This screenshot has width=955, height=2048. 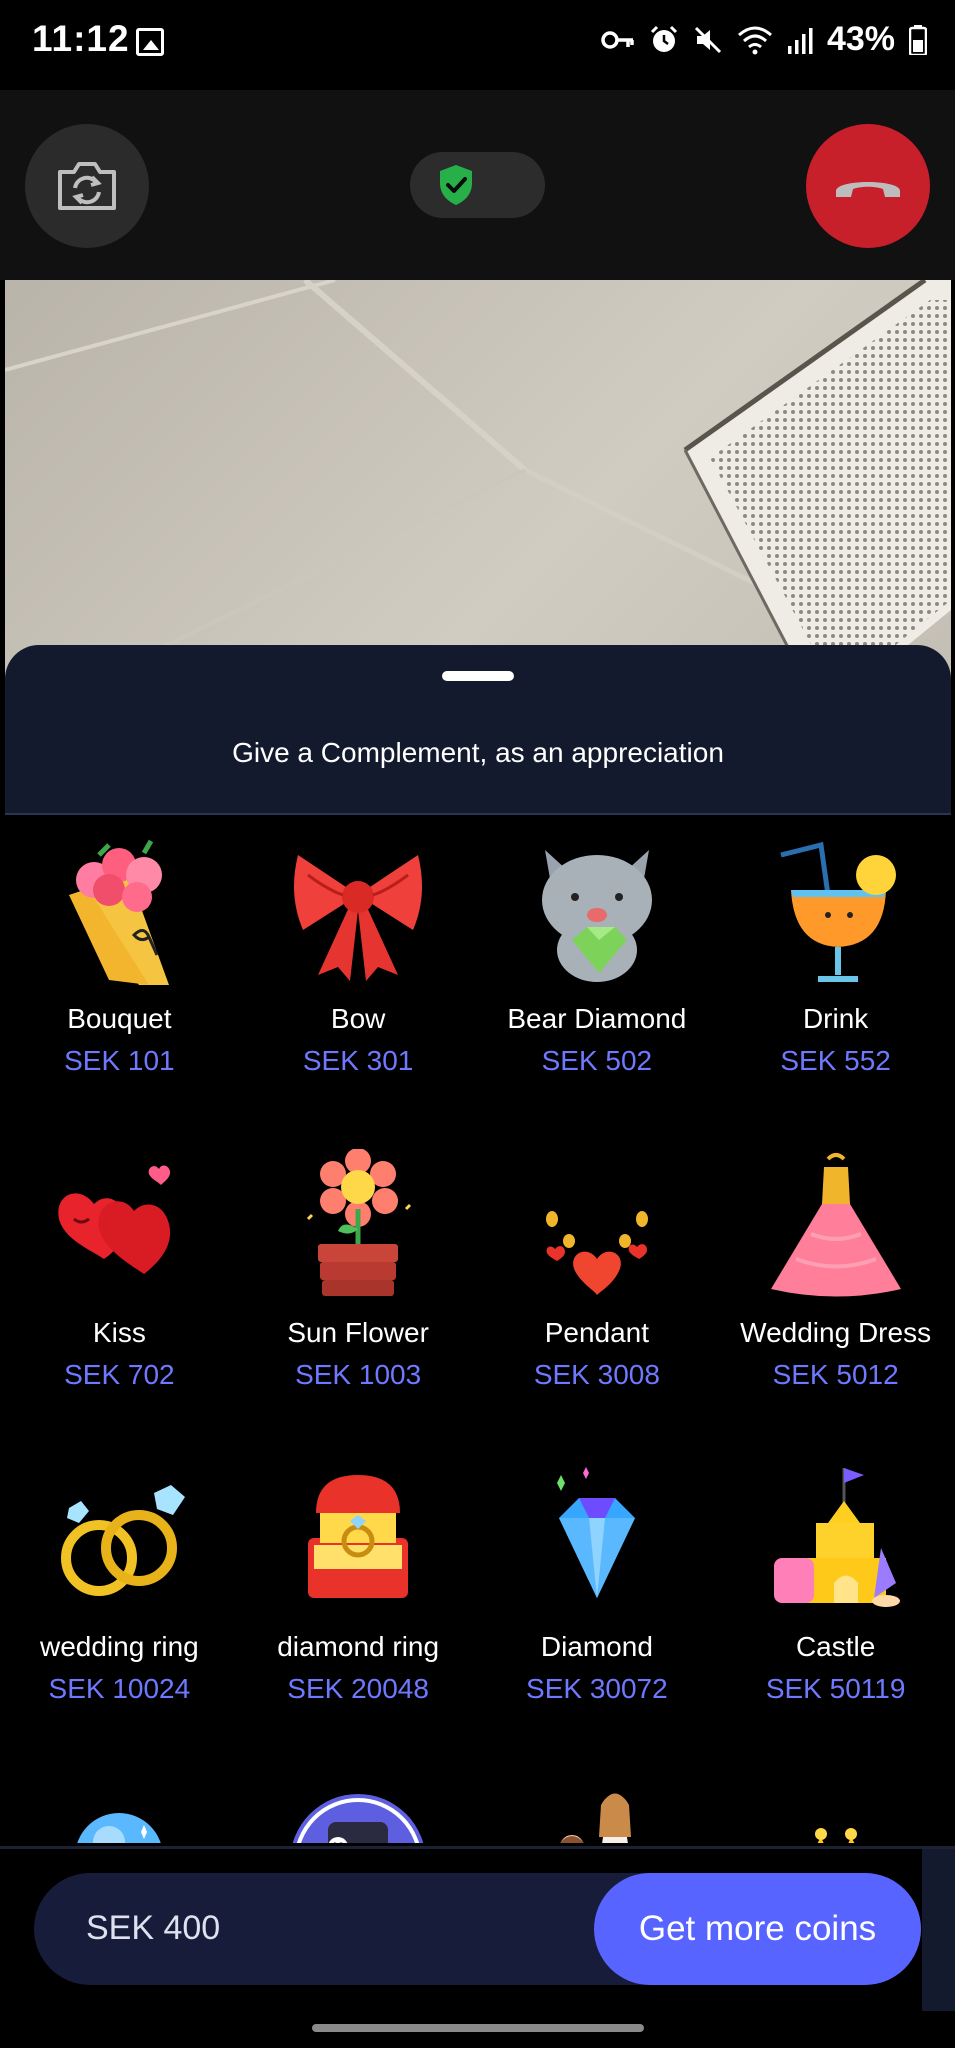 I want to click on call-controls-bar, so click(x=477, y=185).